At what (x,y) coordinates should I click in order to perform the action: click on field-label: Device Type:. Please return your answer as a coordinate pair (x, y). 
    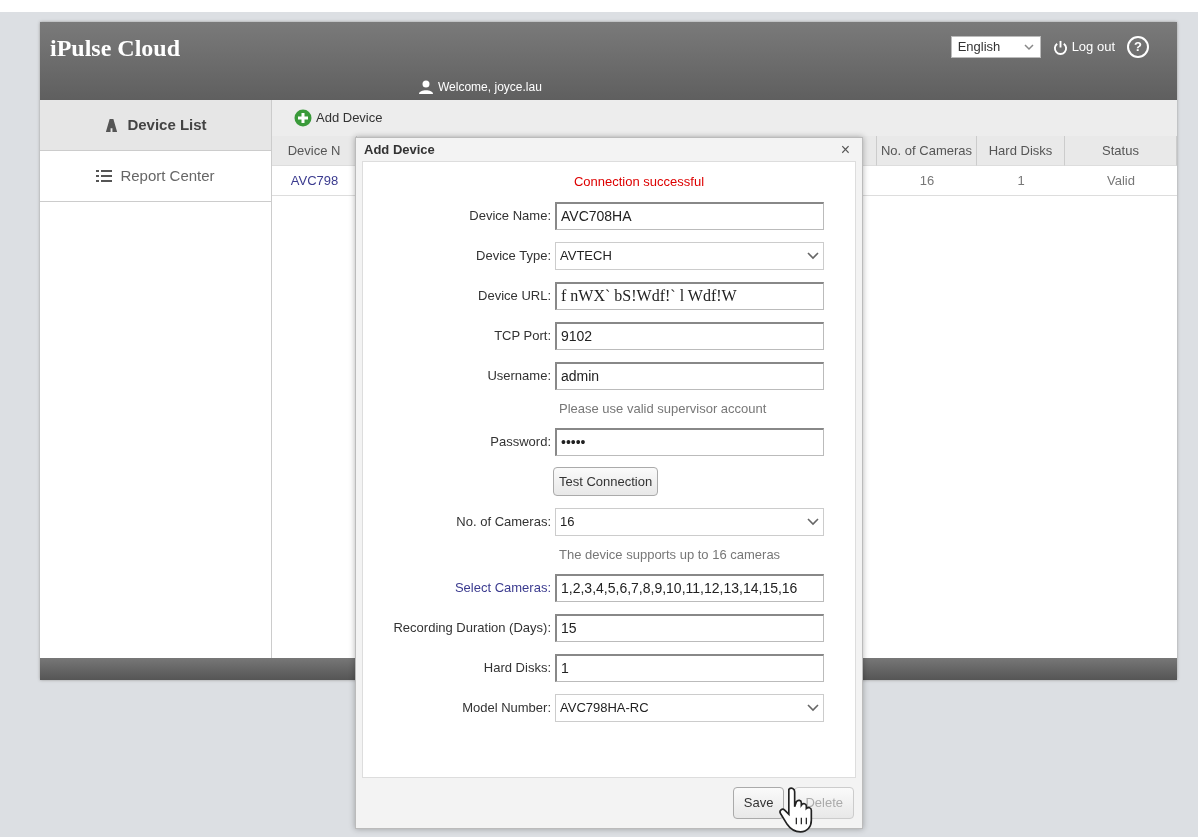
    Looking at the image, I should click on (513, 255).